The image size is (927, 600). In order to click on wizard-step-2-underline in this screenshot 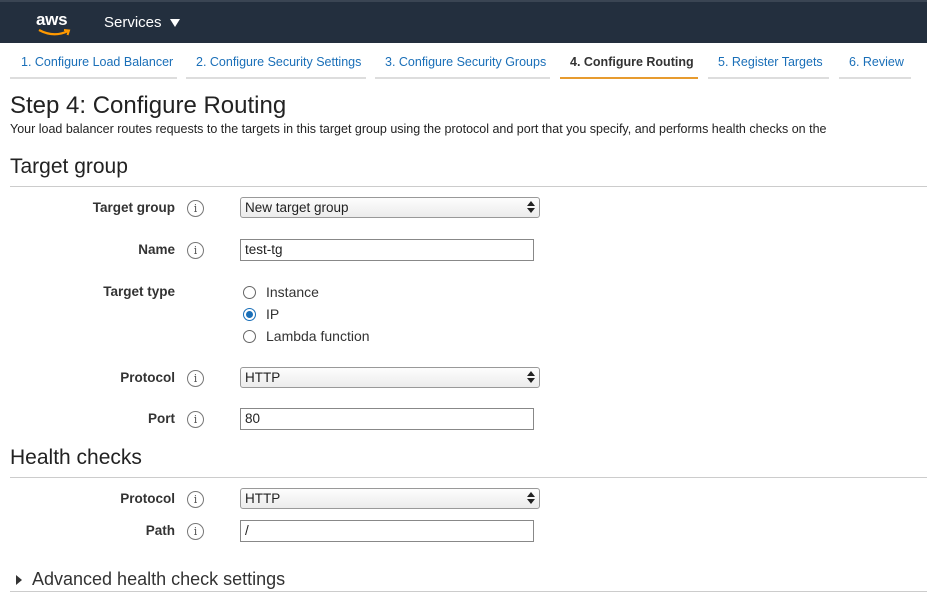, I will do `click(276, 78)`.